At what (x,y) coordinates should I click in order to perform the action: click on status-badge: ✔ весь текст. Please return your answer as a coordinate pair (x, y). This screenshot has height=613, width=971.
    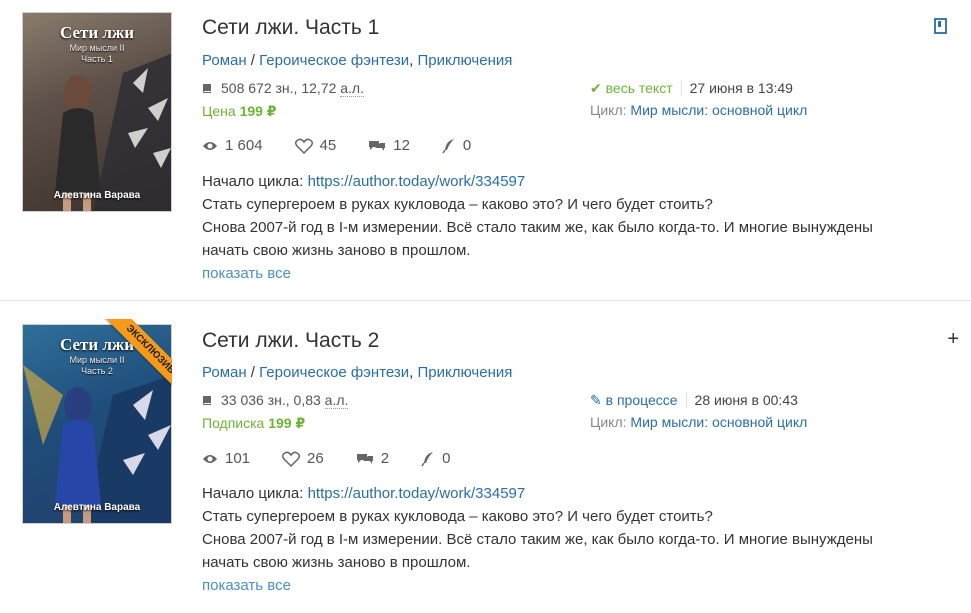
    Looking at the image, I should click on (631, 88).